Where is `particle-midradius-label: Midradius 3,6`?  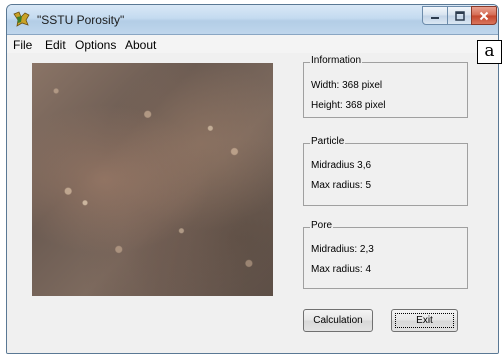 particle-midradius-label: Midradius 3,6 is located at coordinates (341, 165).